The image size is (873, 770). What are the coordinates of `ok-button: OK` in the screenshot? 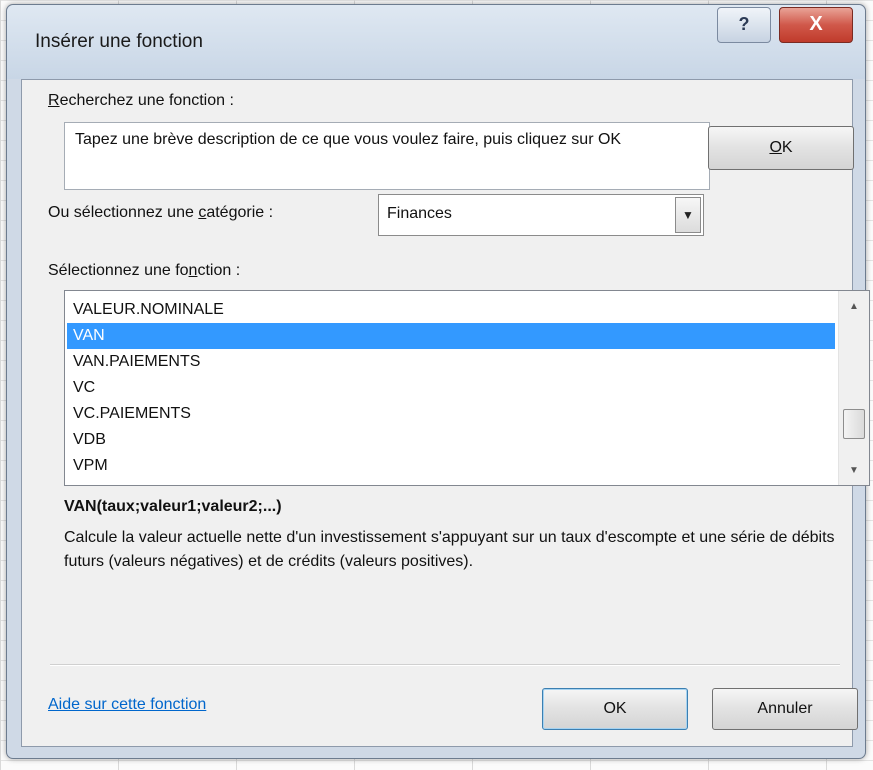 It's located at (615, 709).